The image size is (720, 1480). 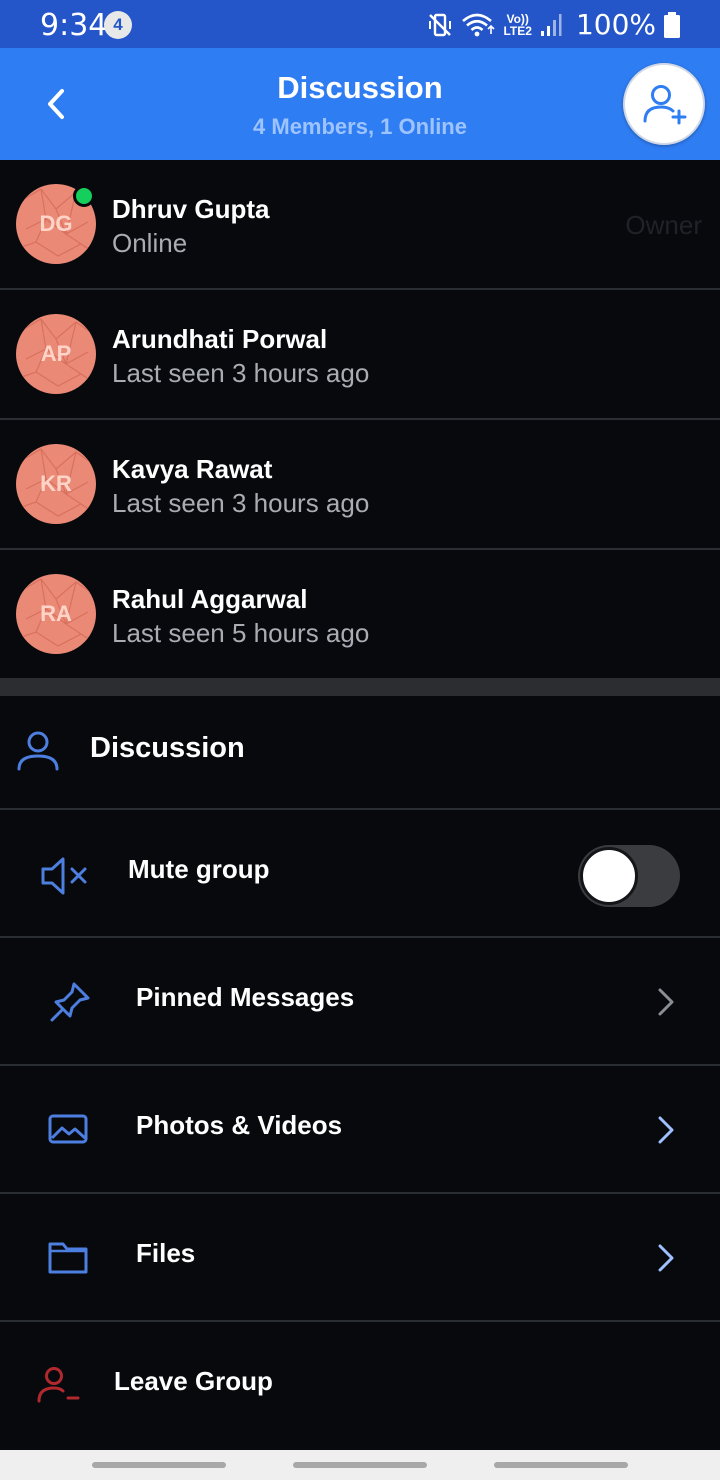 I want to click on status-bar: 9:34 4 Vo)) LTE2 100%, so click(x=360, y=24).